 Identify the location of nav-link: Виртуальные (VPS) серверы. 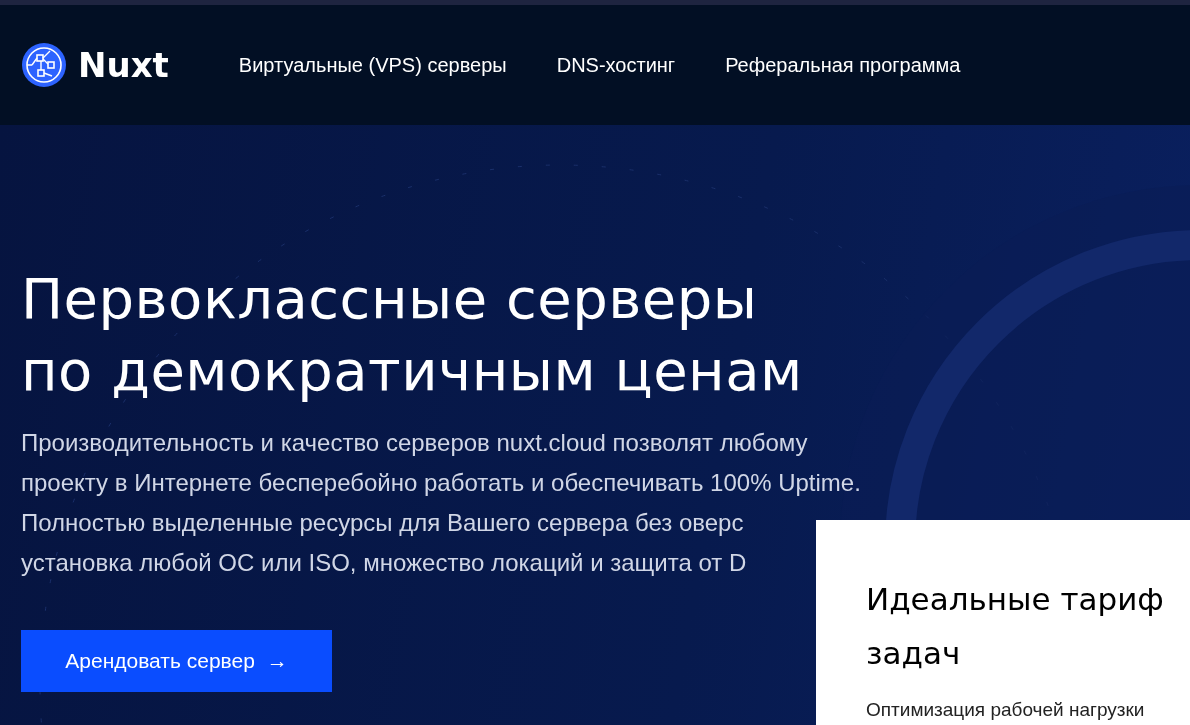
(372, 65).